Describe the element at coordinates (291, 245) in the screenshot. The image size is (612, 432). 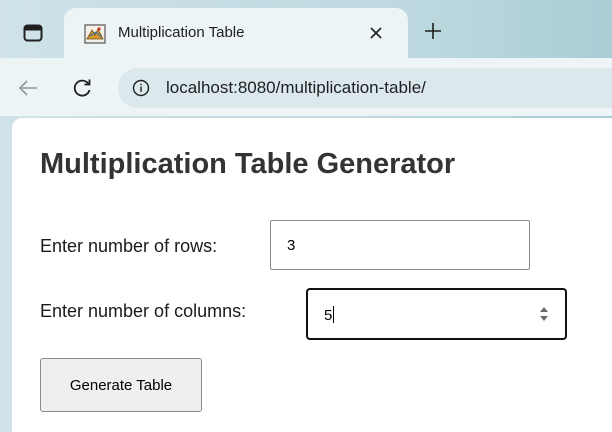
I see `rows-input-value: 3` at that location.